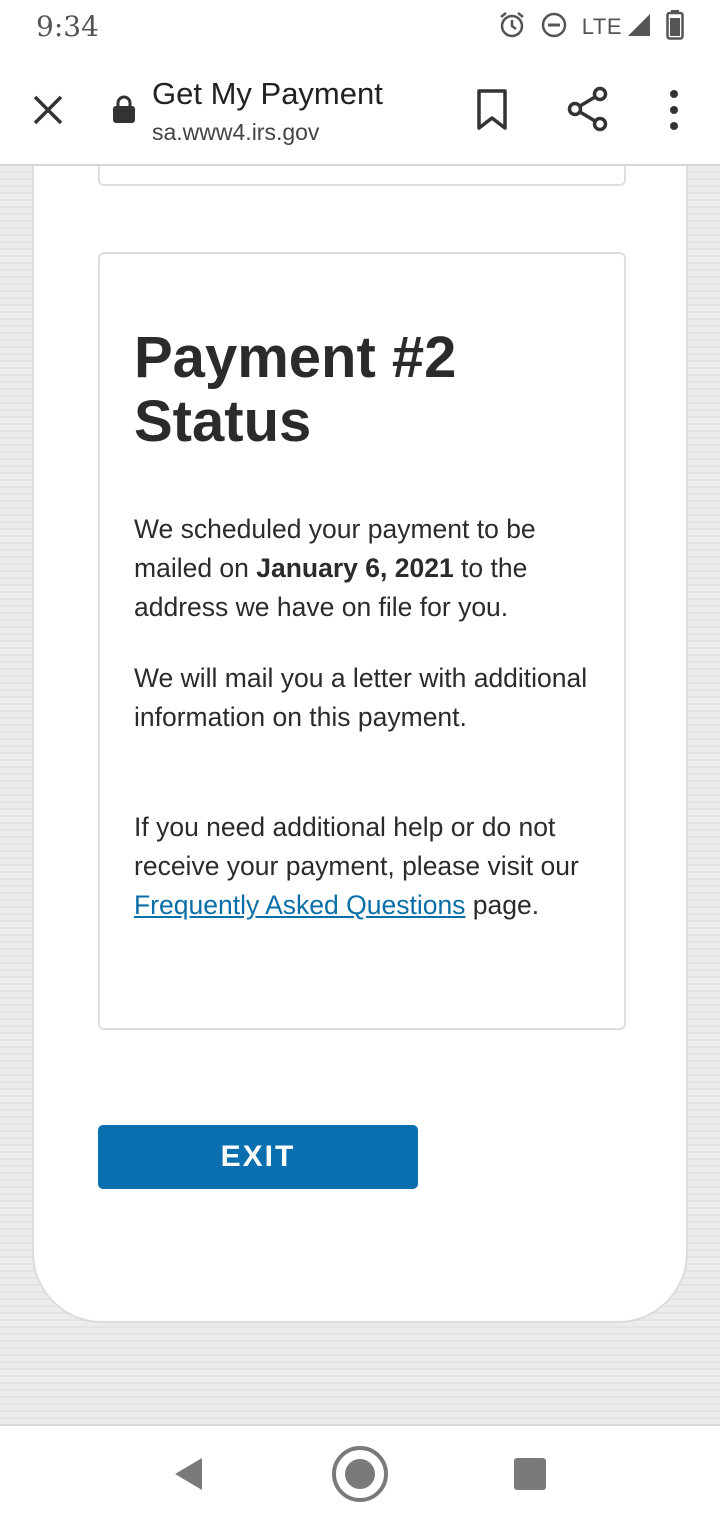 The width and height of the screenshot is (720, 1520). What do you see at coordinates (675, 27) in the screenshot?
I see `battery-icon` at bounding box center [675, 27].